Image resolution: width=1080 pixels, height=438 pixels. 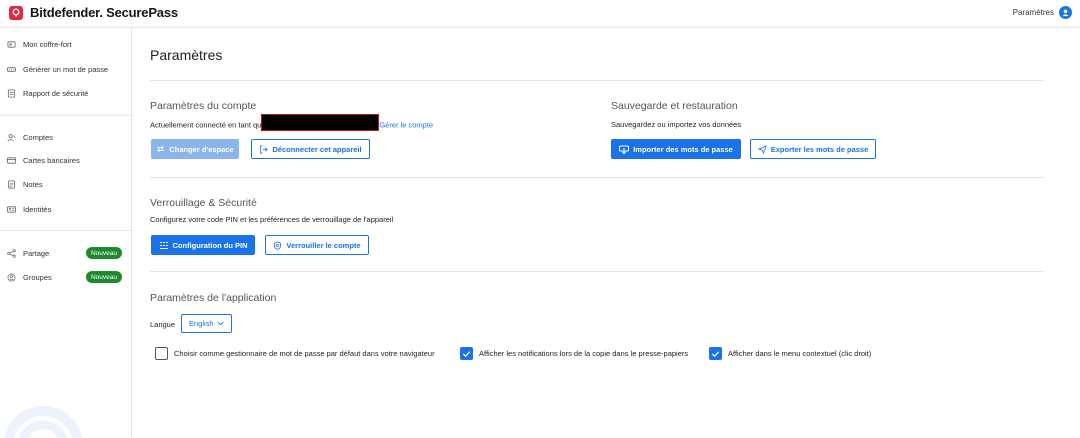 What do you see at coordinates (213, 298) in the screenshot?
I see `app-section-title: Paramètres de l'application` at bounding box center [213, 298].